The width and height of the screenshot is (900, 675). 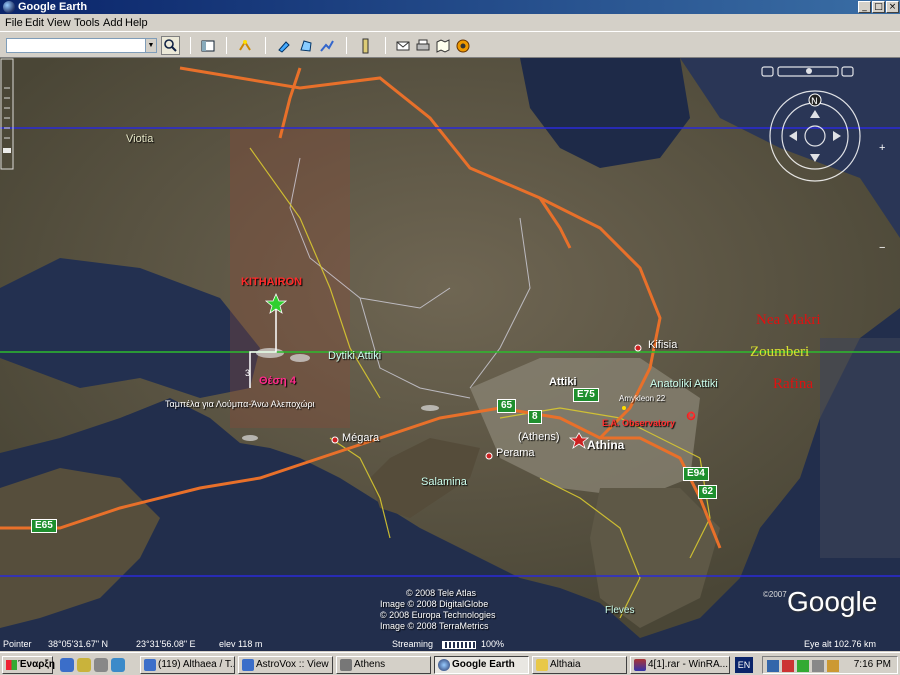 I want to click on road-shield-e94: E94, so click(x=696, y=474).